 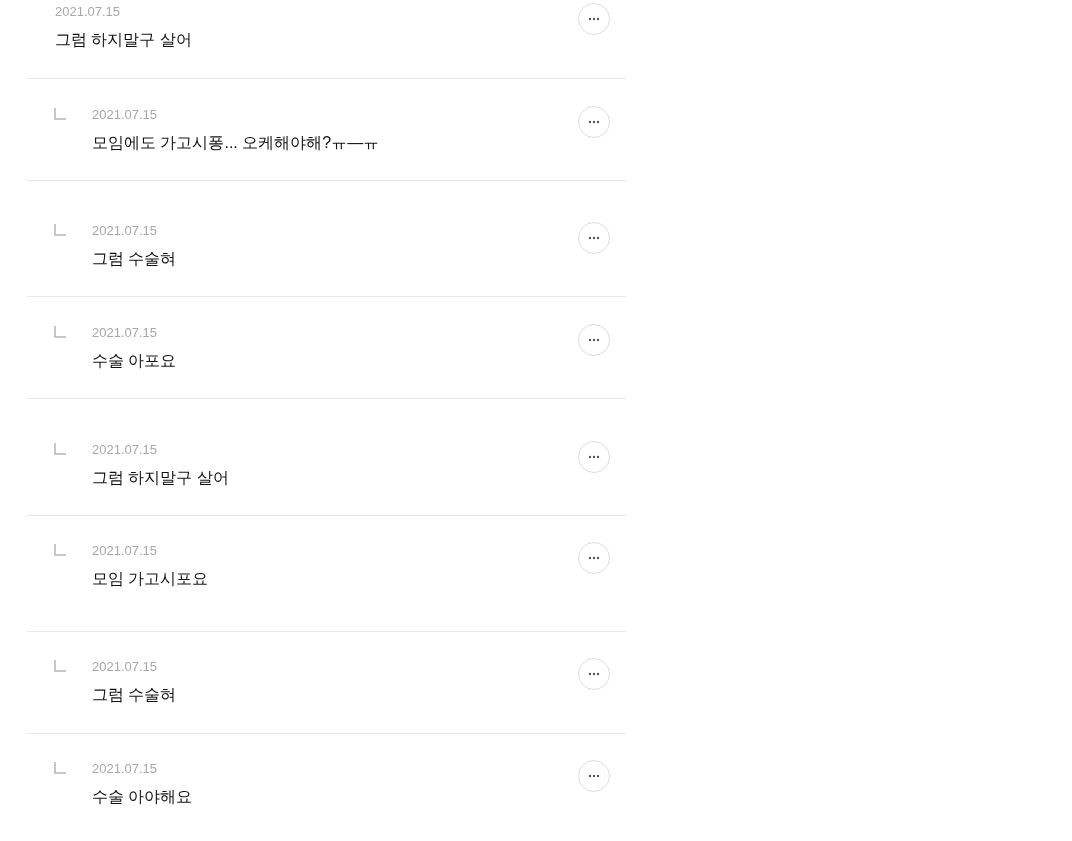 What do you see at coordinates (135, 361) in the screenshot?
I see `comment-text: 수술 아포요` at bounding box center [135, 361].